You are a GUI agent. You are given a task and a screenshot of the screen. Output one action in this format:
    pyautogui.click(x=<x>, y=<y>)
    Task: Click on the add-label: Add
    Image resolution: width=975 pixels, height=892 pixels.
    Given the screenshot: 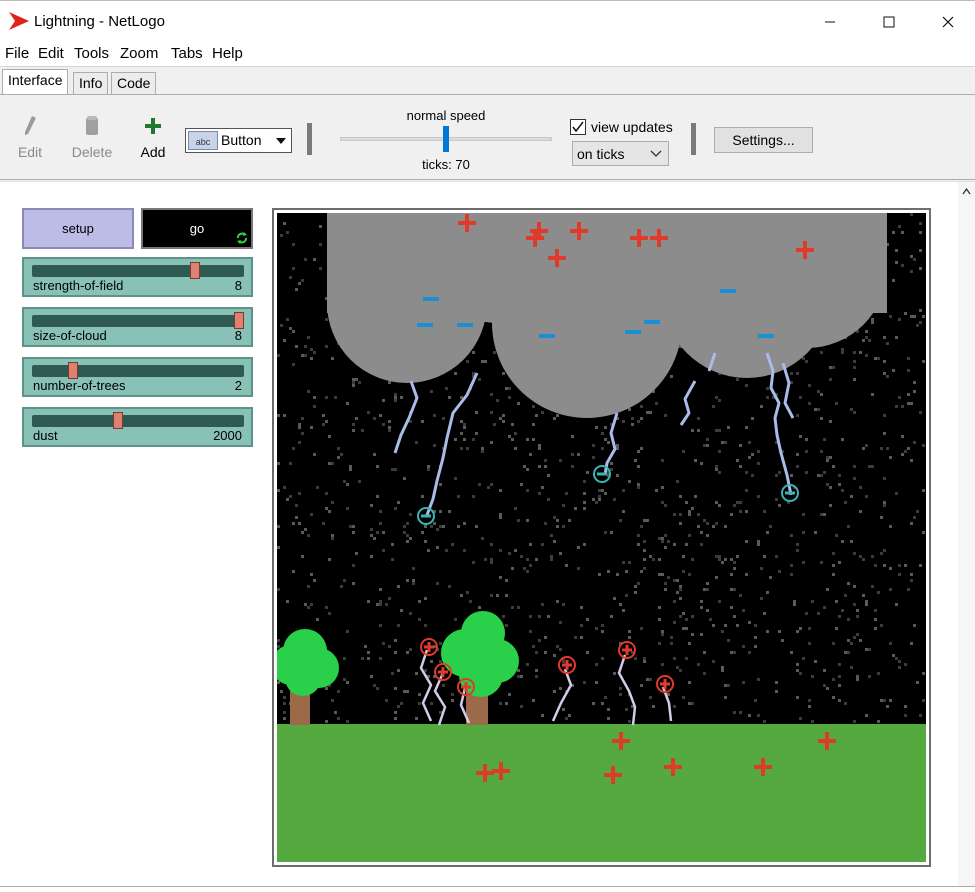 What is the action you would take?
    pyautogui.click(x=153, y=152)
    